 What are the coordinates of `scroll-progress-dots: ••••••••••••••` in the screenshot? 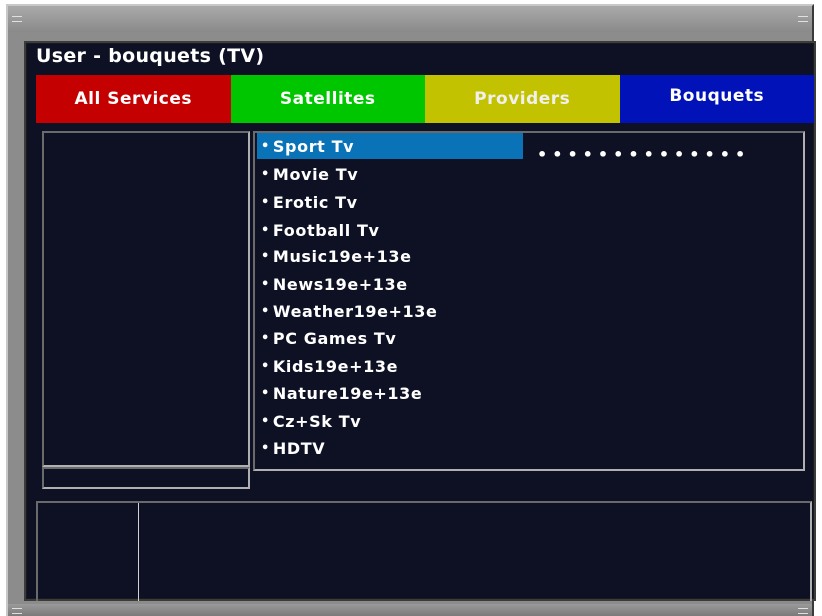 It's located at (644, 154).